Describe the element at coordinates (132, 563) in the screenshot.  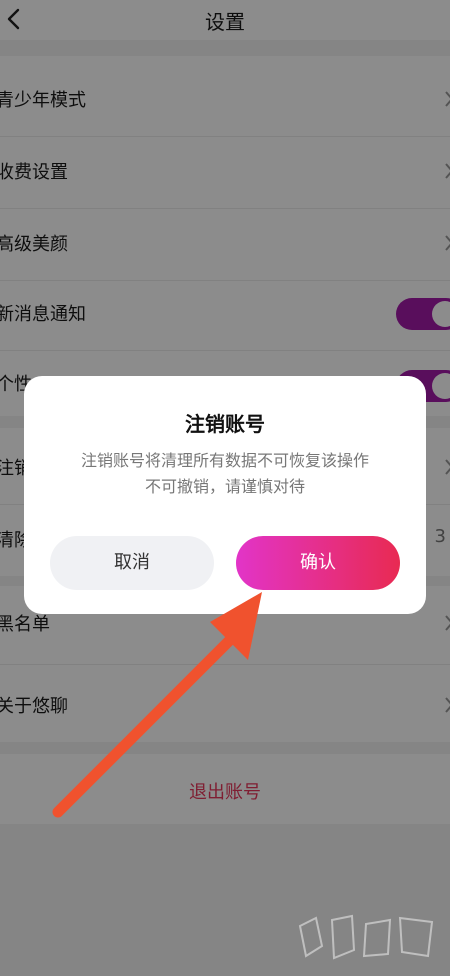
I see `cancel-button: 取消` at that location.